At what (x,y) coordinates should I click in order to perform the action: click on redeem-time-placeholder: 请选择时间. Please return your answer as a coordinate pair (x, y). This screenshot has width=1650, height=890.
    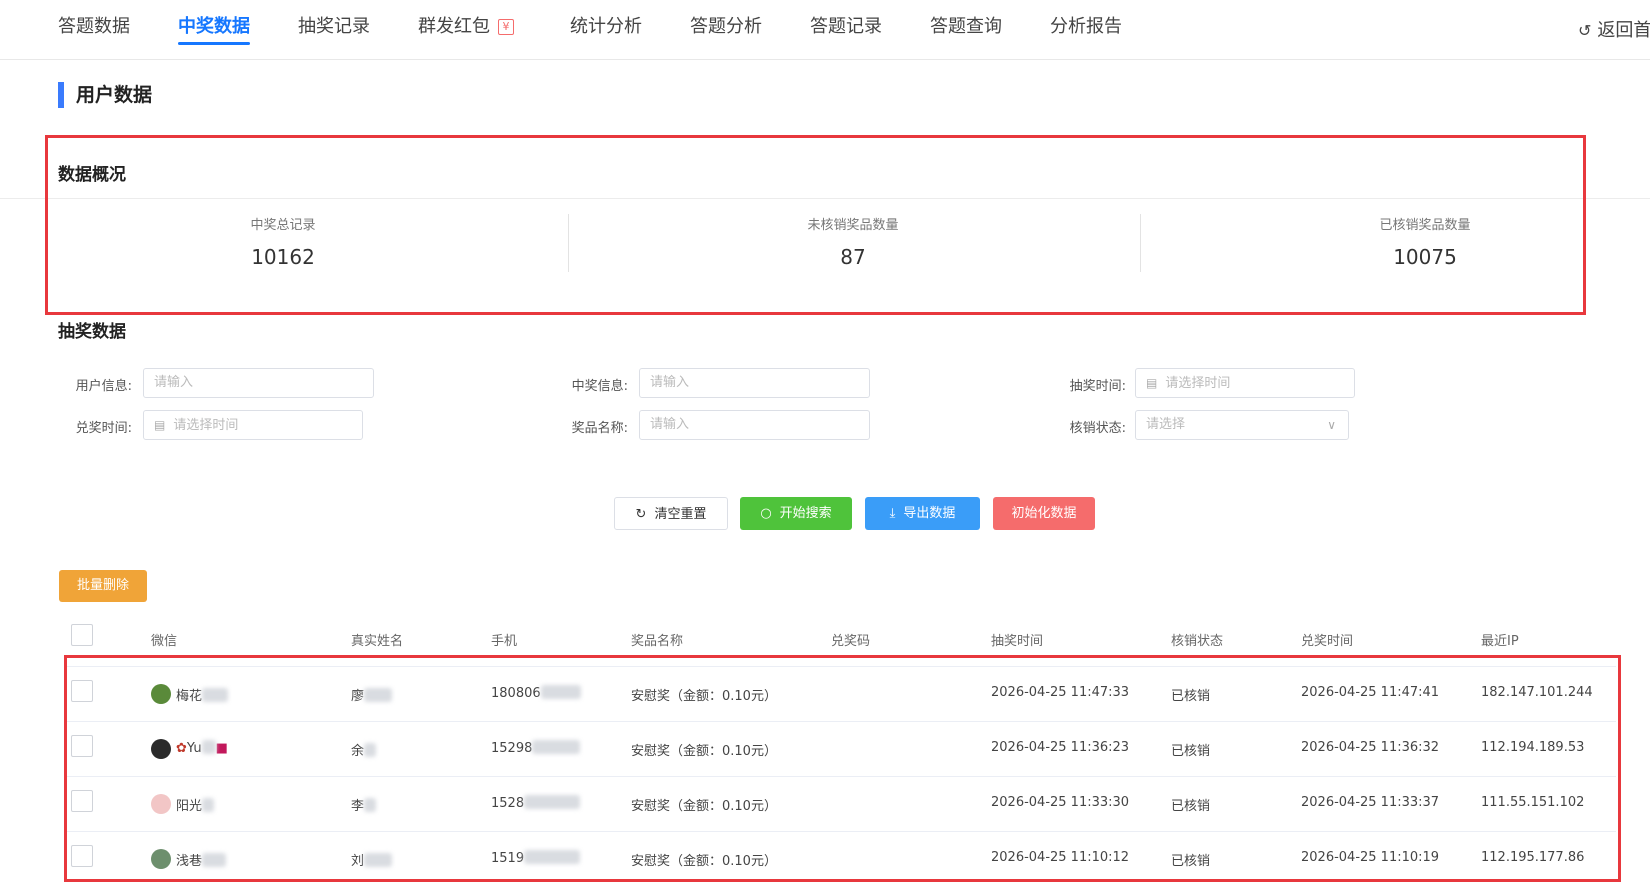
    Looking at the image, I should click on (206, 425).